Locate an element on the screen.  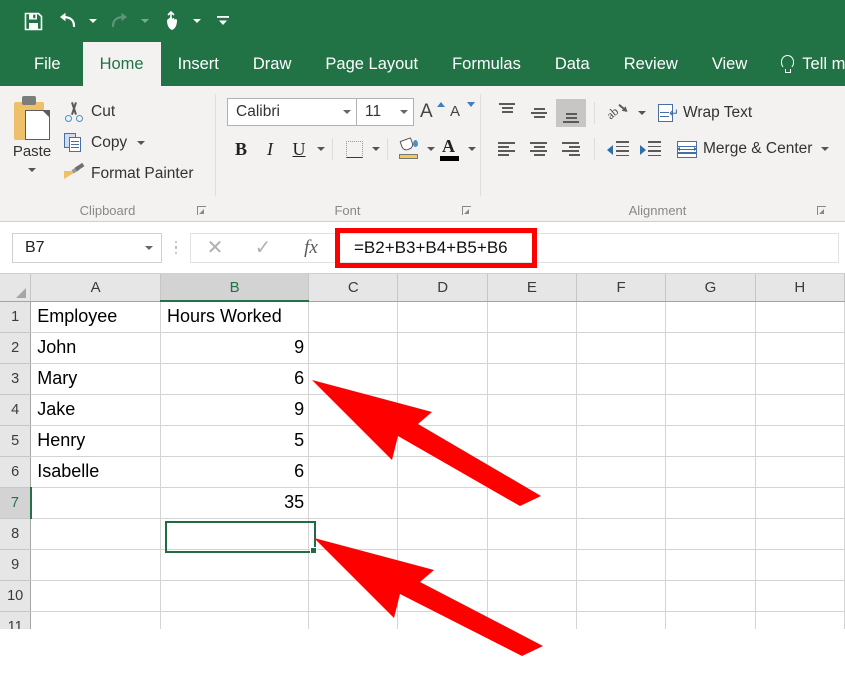
save-icon is located at coordinates (33, 21).